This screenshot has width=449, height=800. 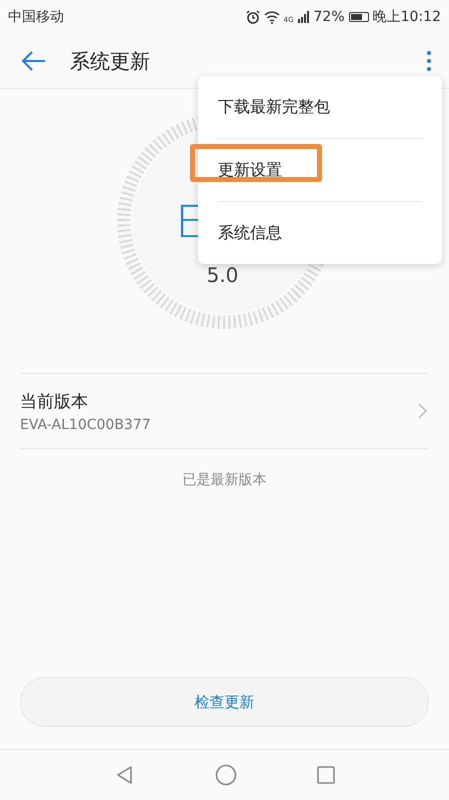 I want to click on row-value: EVA-AL10C00B377, so click(x=85, y=424).